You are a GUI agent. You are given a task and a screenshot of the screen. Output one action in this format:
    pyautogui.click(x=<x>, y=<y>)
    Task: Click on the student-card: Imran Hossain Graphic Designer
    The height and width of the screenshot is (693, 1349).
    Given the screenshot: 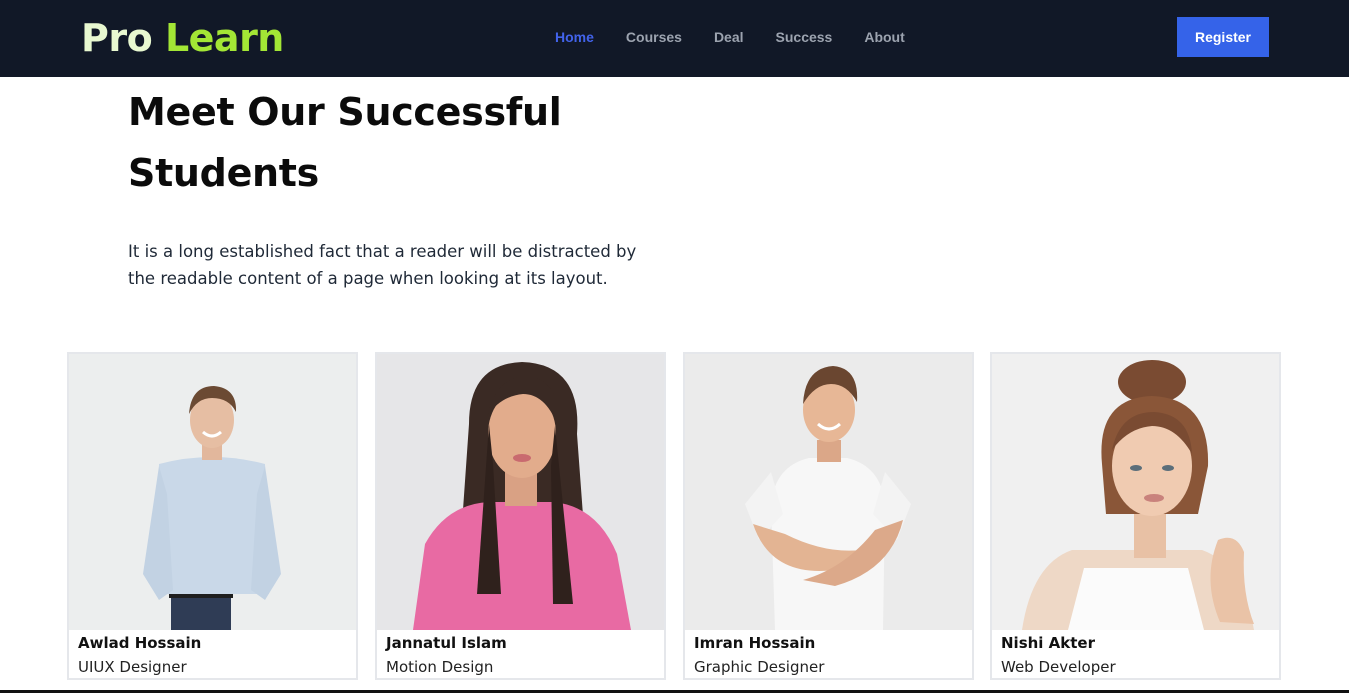 What is the action you would take?
    pyautogui.click(x=828, y=516)
    